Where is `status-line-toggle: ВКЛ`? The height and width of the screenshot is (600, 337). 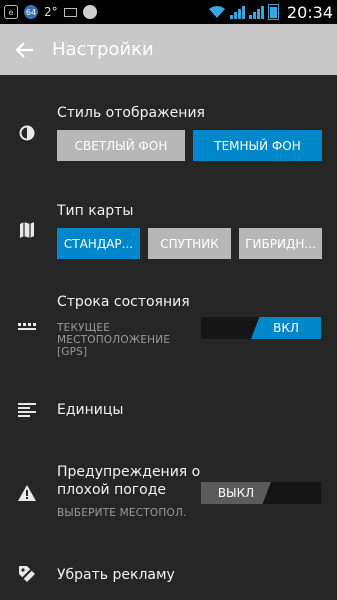 status-line-toggle: ВКЛ is located at coordinates (261, 328).